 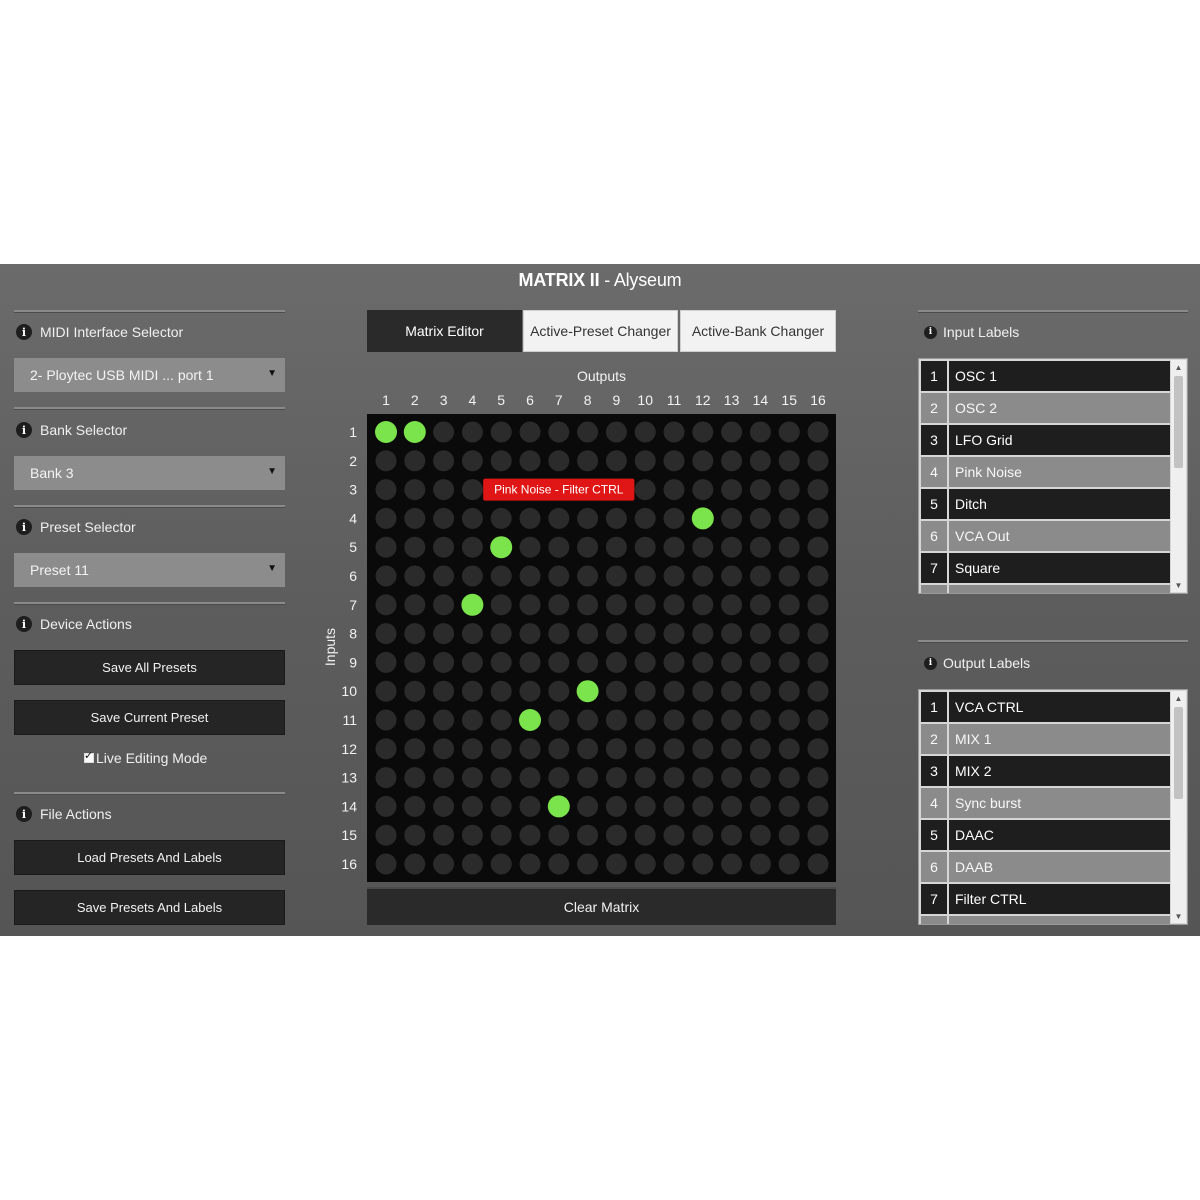 What do you see at coordinates (1058, 568) in the screenshot?
I see `list-item-label: Square` at bounding box center [1058, 568].